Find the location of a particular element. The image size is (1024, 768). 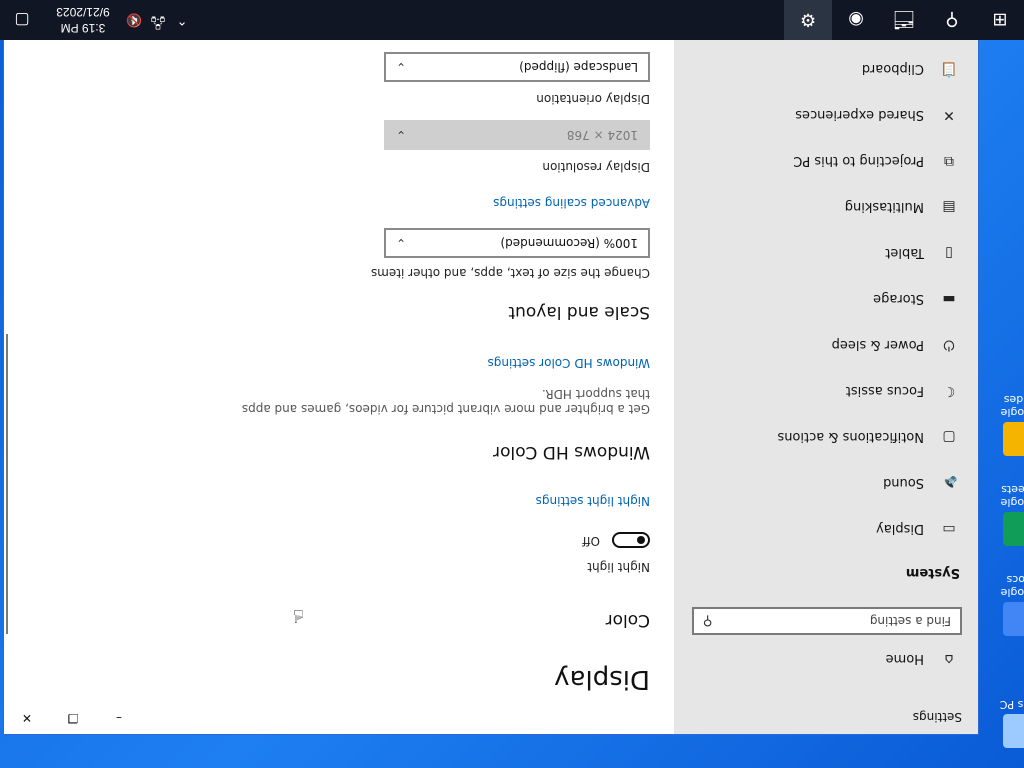

start-button: ⊞ is located at coordinates (1000, 20).